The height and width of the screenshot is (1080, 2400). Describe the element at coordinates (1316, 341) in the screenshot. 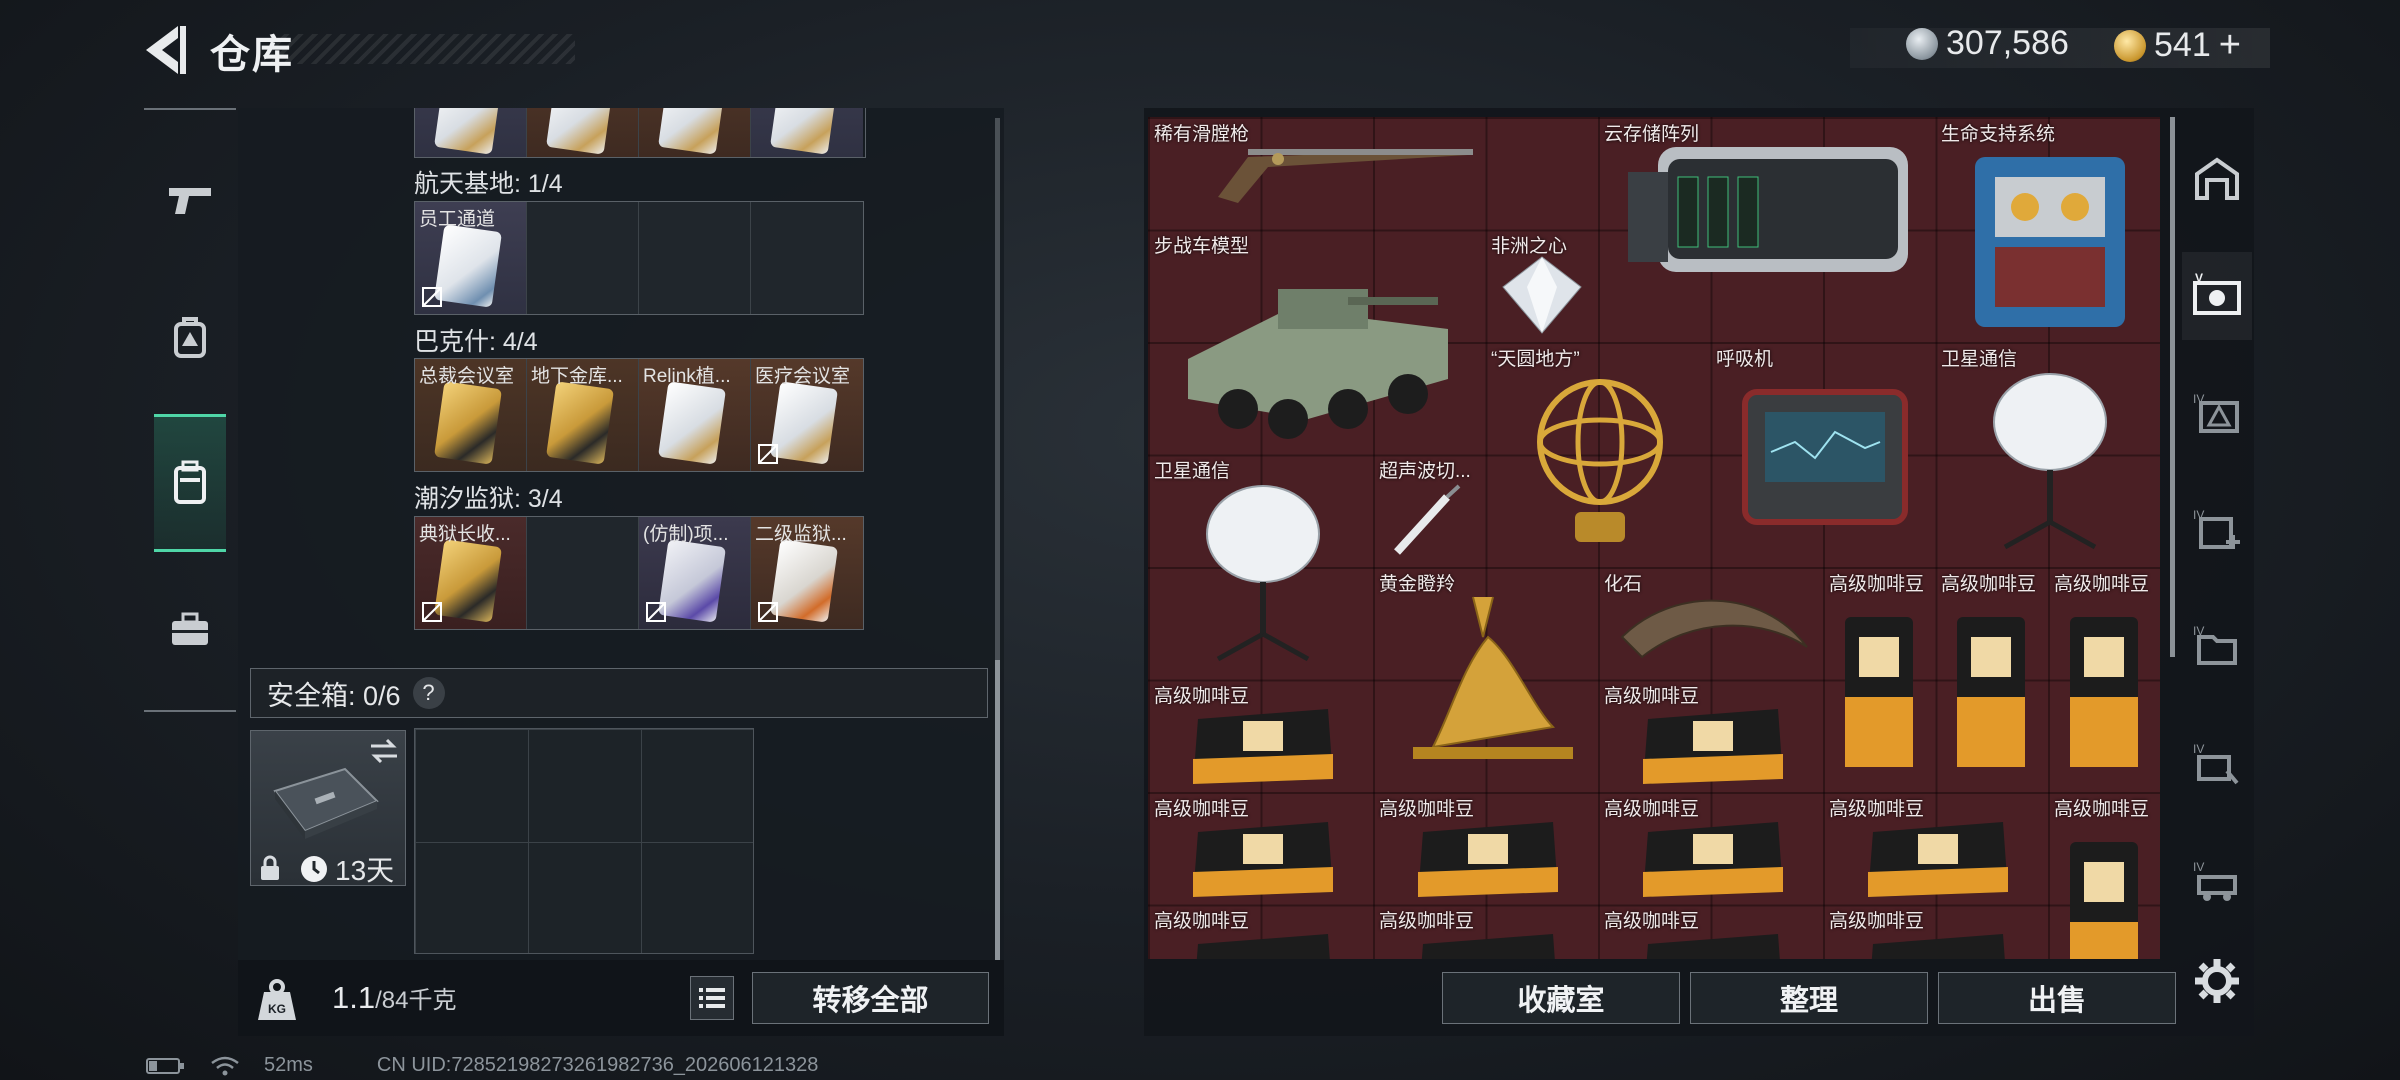

I see `item-ifv-model: 步战车模型` at that location.